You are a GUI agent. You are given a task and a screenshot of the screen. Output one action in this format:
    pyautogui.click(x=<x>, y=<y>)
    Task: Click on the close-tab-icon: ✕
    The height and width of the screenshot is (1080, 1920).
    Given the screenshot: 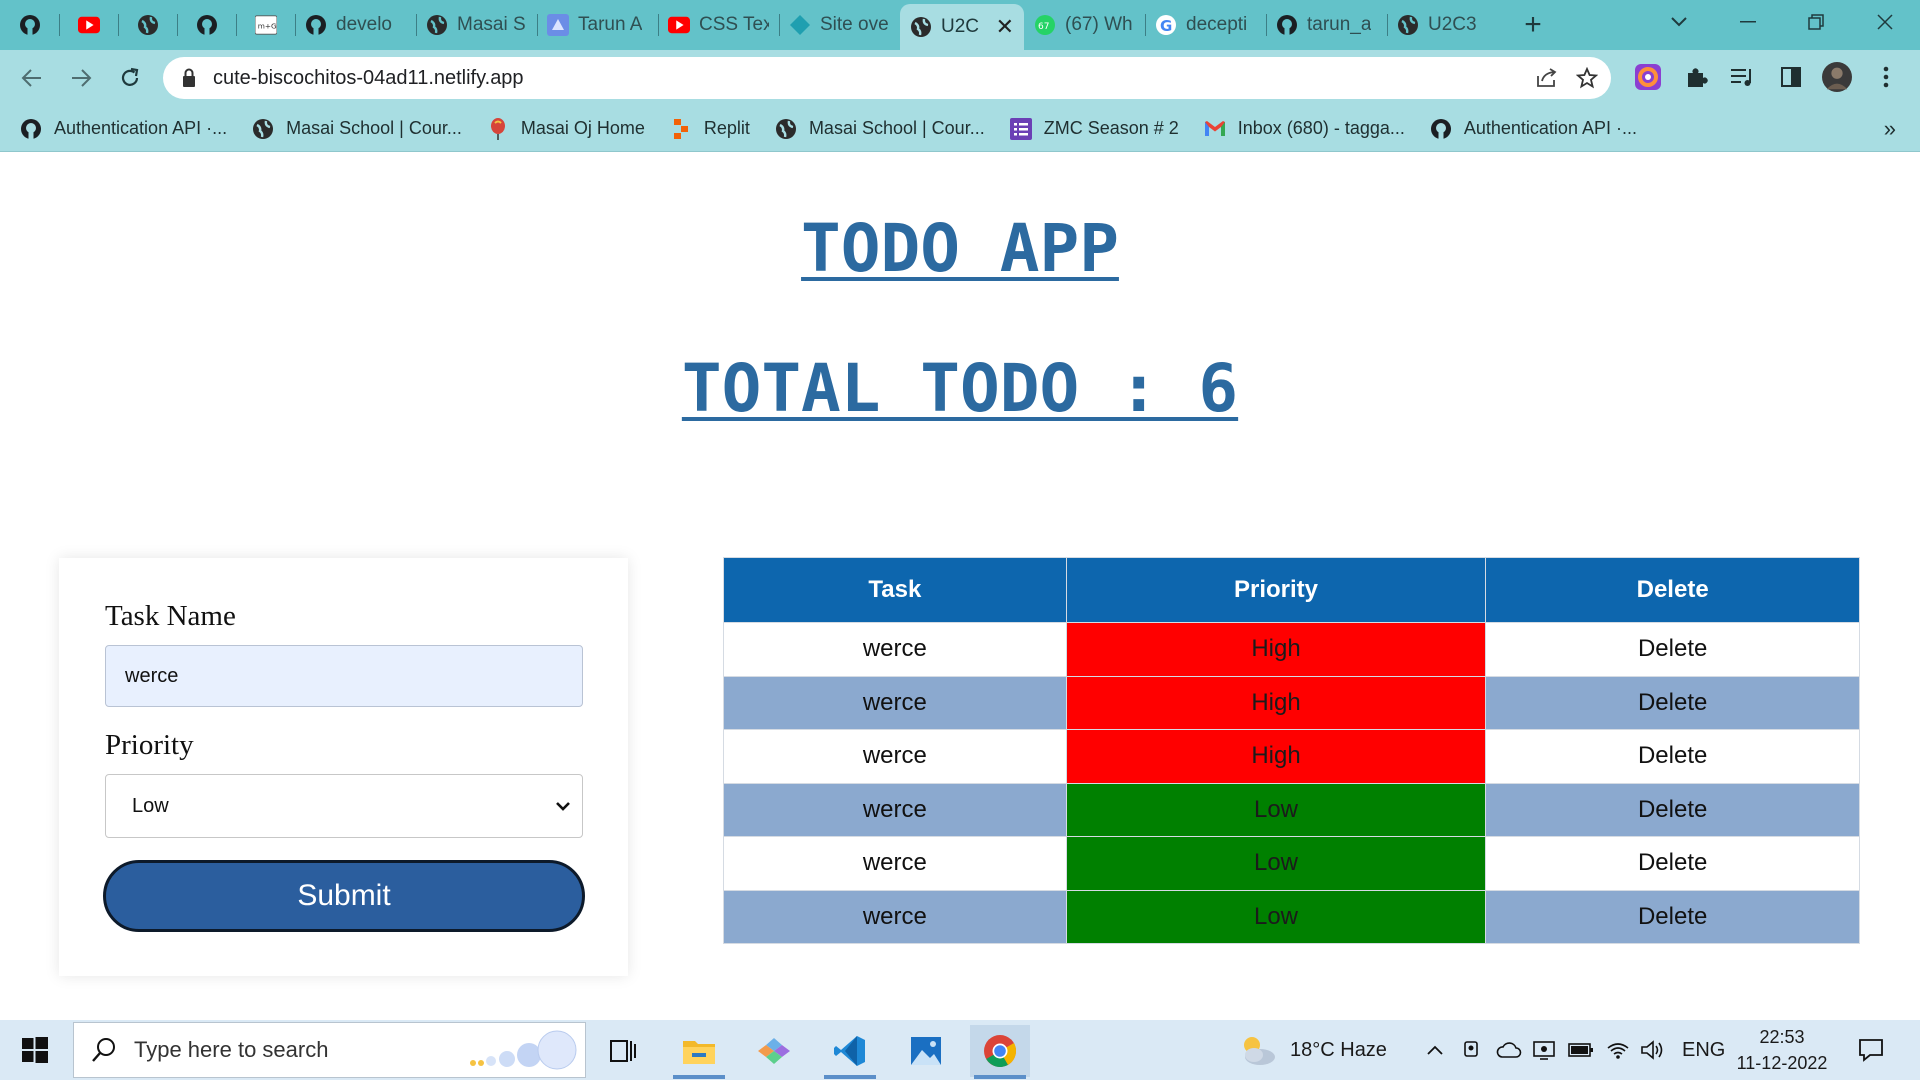 What is the action you would take?
    pyautogui.click(x=1005, y=27)
    